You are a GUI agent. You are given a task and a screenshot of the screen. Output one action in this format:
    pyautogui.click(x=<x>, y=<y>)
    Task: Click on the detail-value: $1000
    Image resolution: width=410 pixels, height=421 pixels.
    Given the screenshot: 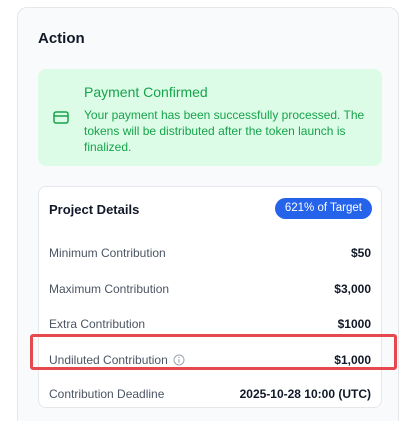 What is the action you would take?
    pyautogui.click(x=354, y=324)
    